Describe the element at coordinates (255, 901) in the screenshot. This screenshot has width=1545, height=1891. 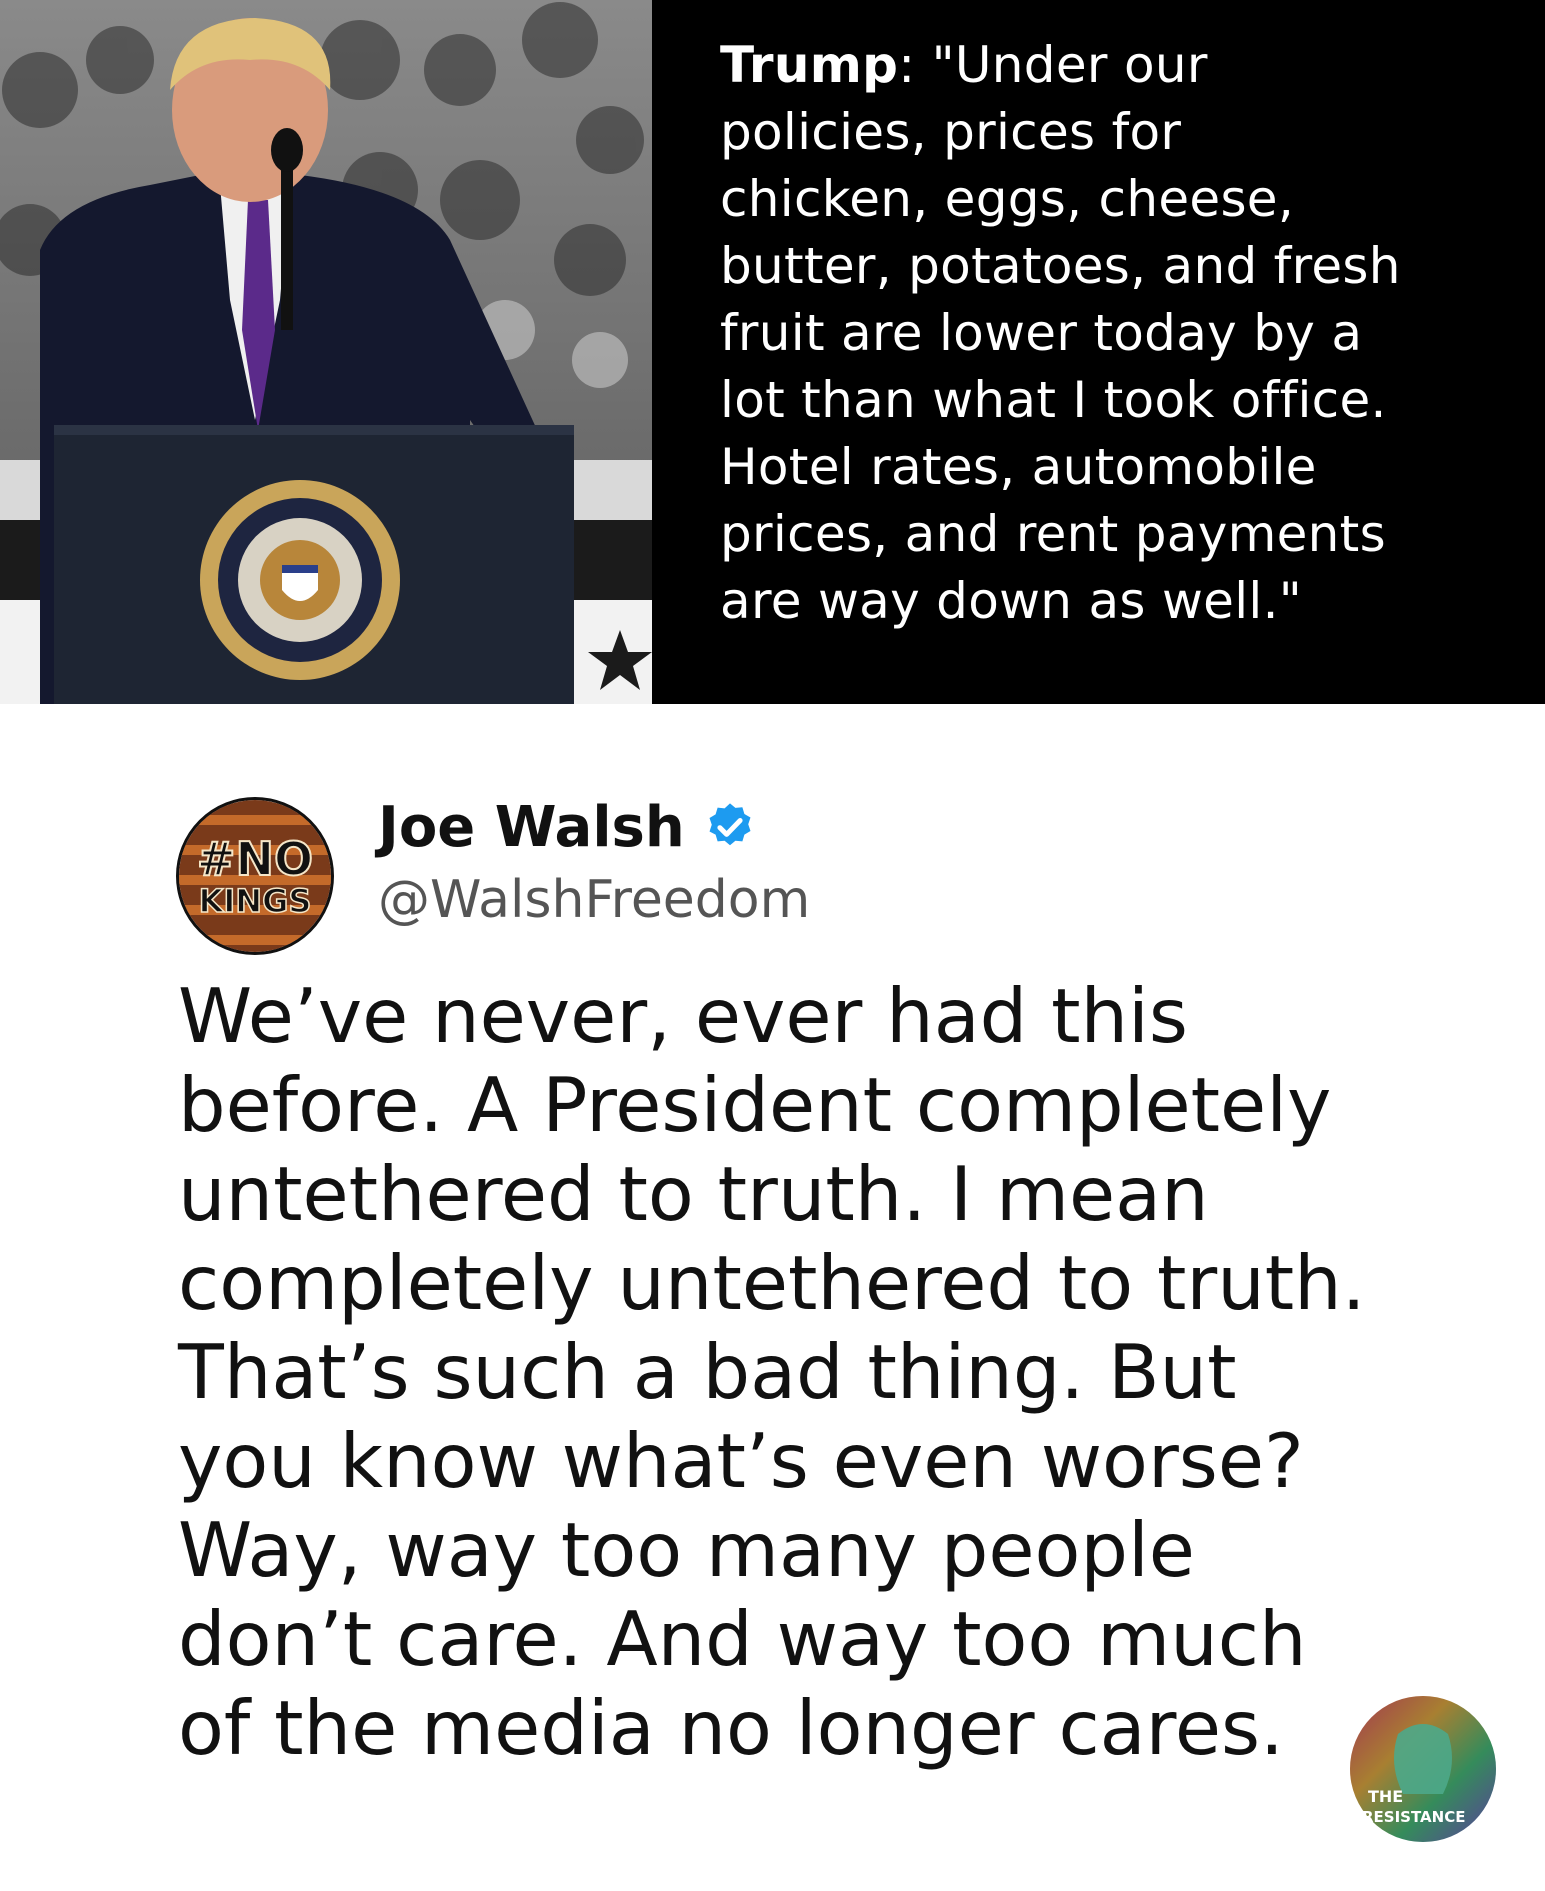
I see `avatar-text-line2: KINGS` at that location.